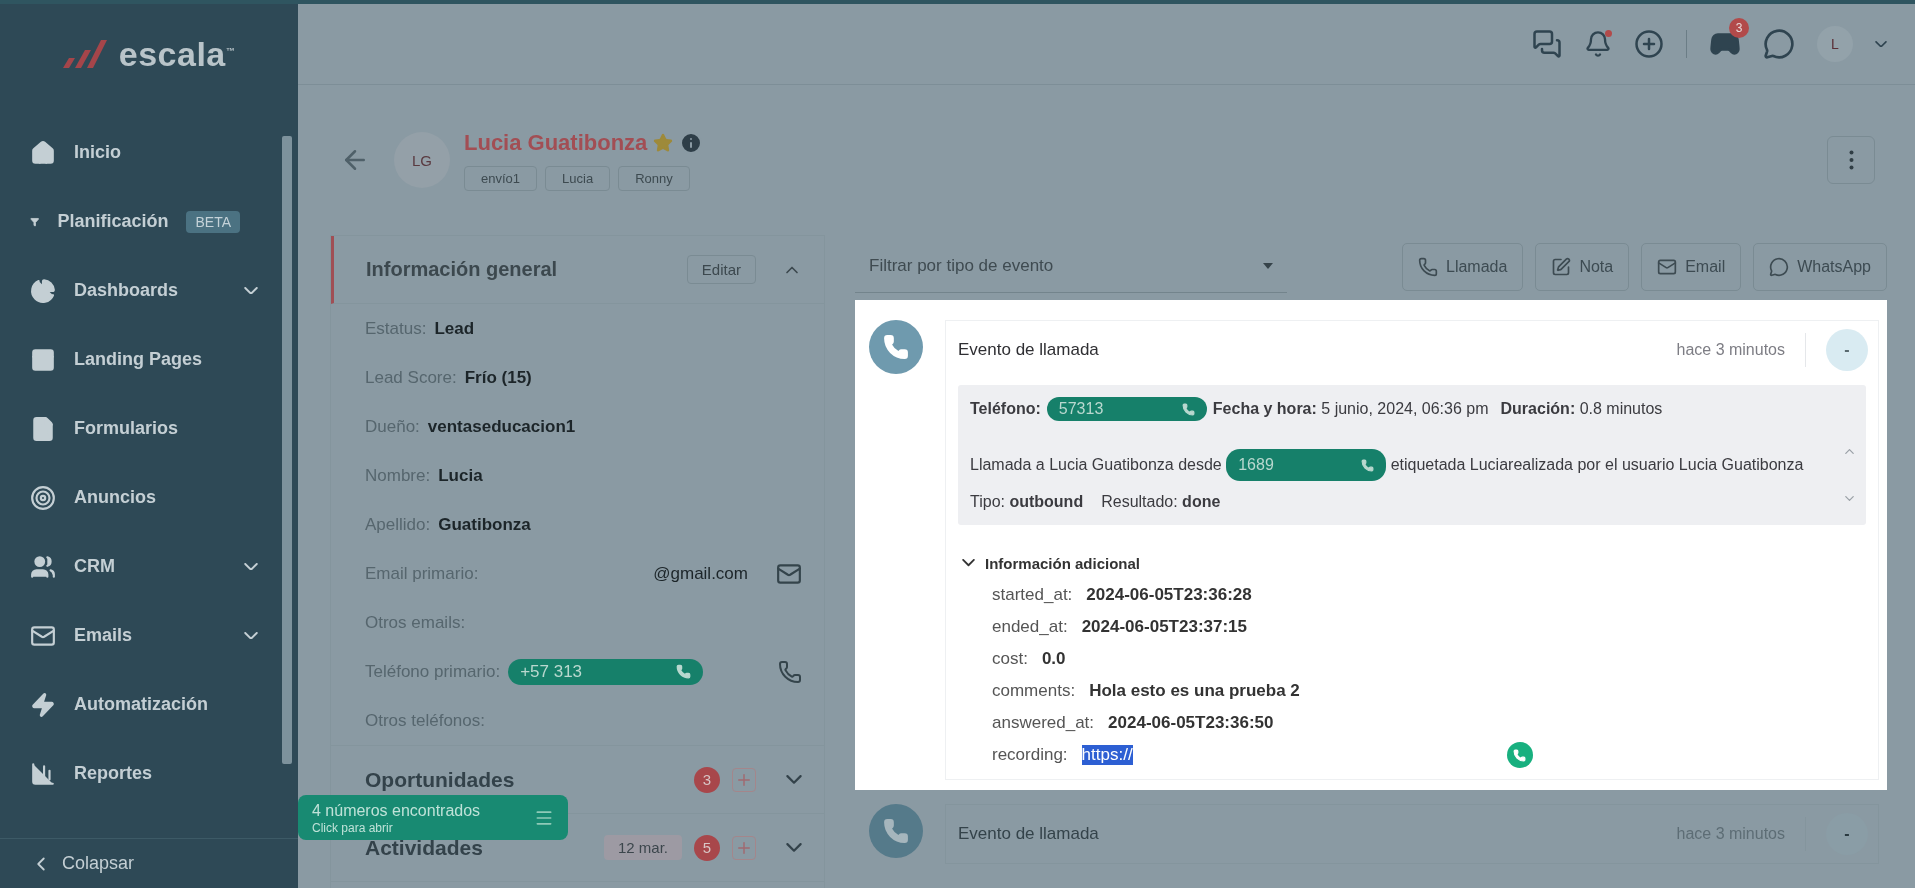  I want to click on field-value: Frío (15), so click(498, 377).